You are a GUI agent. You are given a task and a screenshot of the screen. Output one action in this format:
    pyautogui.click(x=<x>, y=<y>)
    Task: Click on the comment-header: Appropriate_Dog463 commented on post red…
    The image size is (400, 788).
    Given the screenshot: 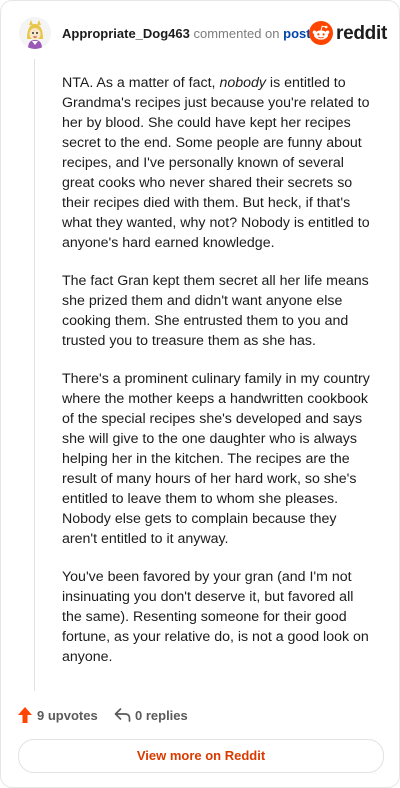 What is the action you would take?
    pyautogui.click(x=202, y=34)
    